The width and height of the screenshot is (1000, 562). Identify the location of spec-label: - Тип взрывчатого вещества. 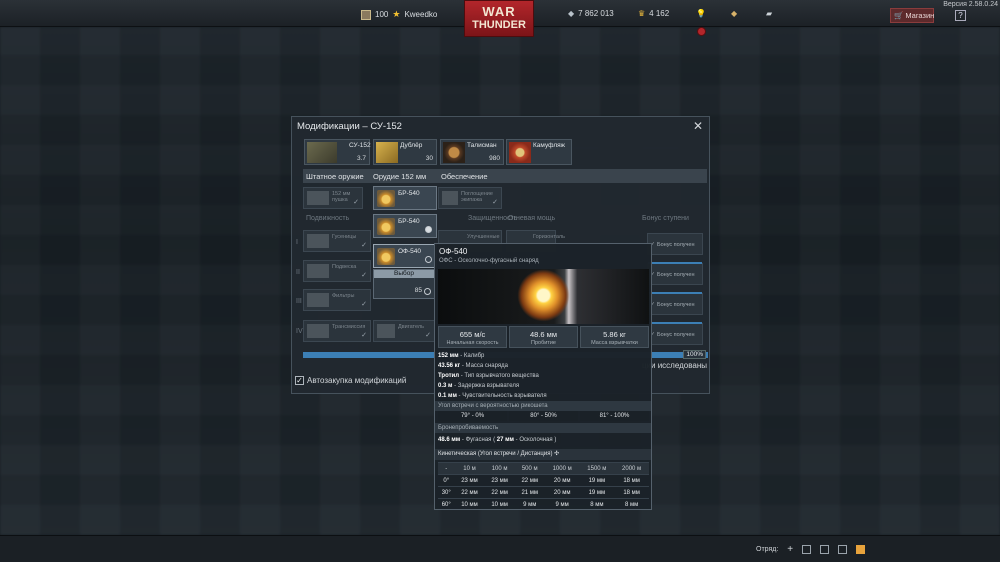
(499, 376).